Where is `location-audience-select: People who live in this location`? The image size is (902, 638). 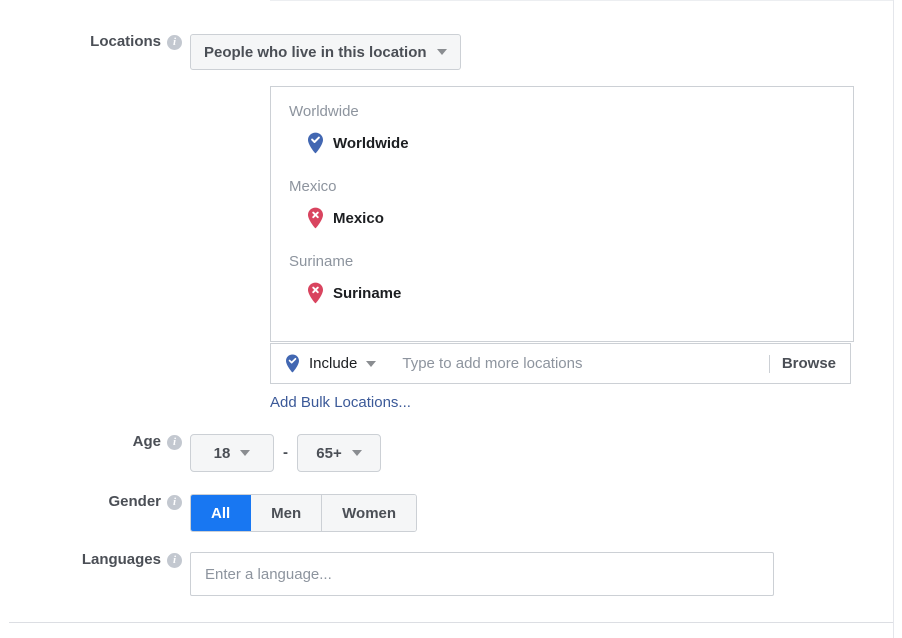 location-audience-select: People who live in this location is located at coordinates (325, 52).